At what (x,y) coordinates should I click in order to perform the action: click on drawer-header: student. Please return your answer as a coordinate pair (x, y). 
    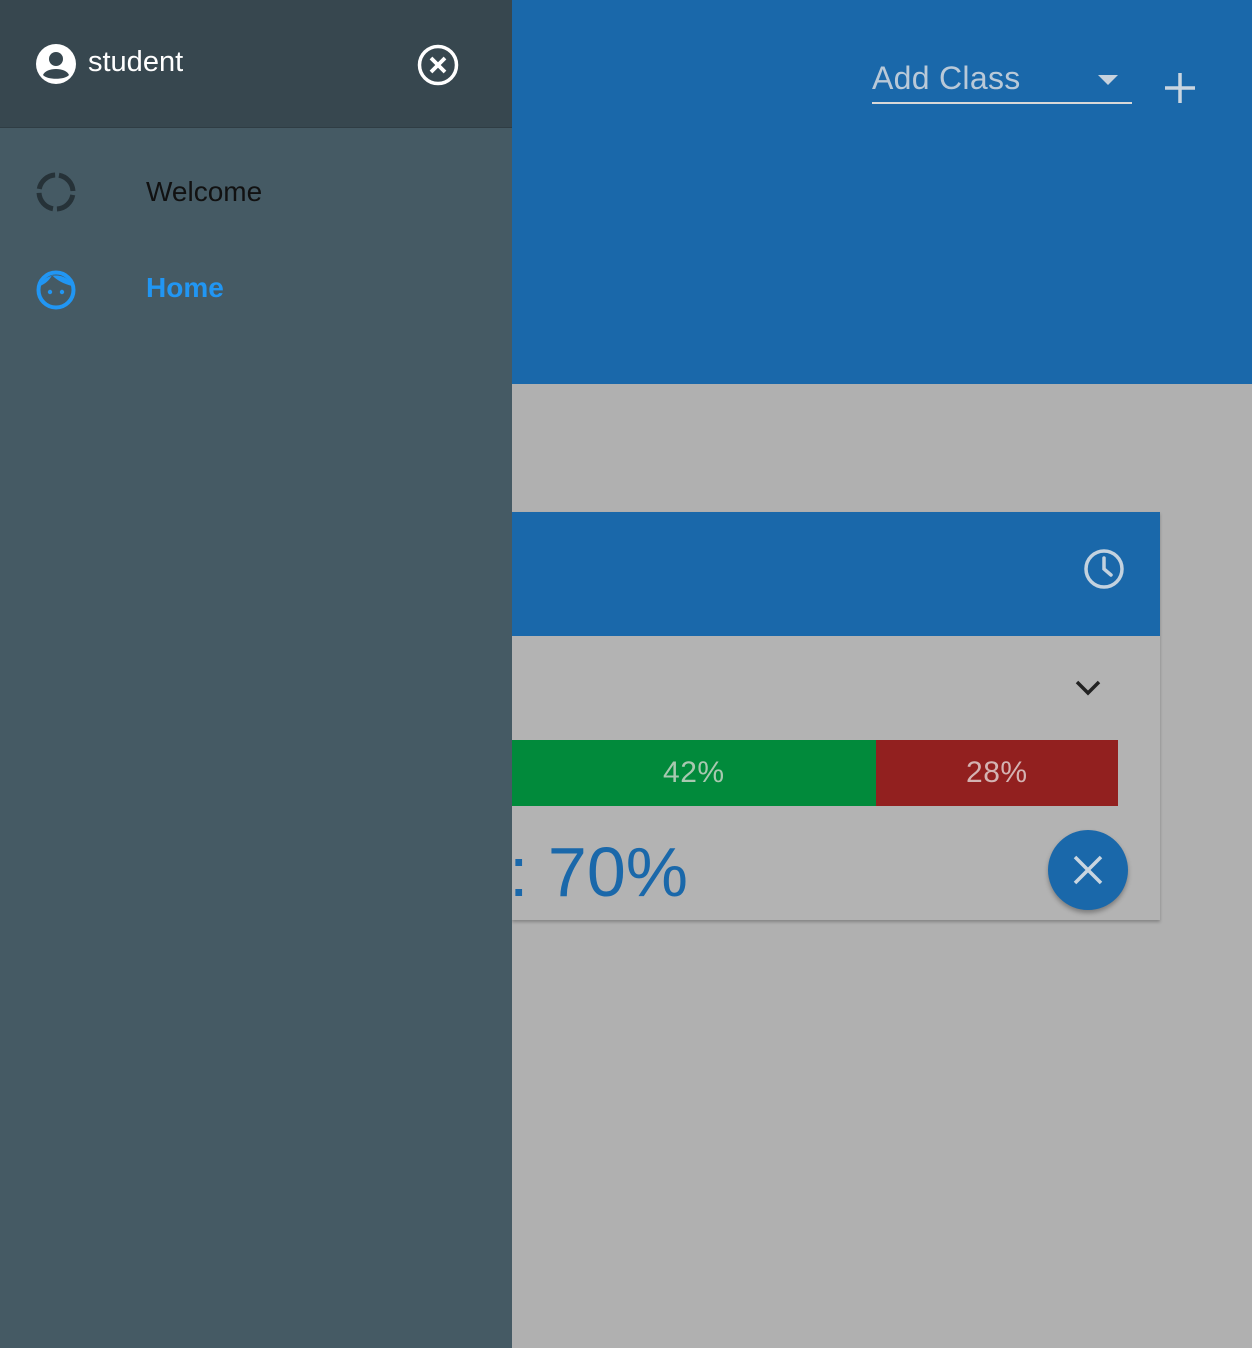
    Looking at the image, I should click on (256, 64).